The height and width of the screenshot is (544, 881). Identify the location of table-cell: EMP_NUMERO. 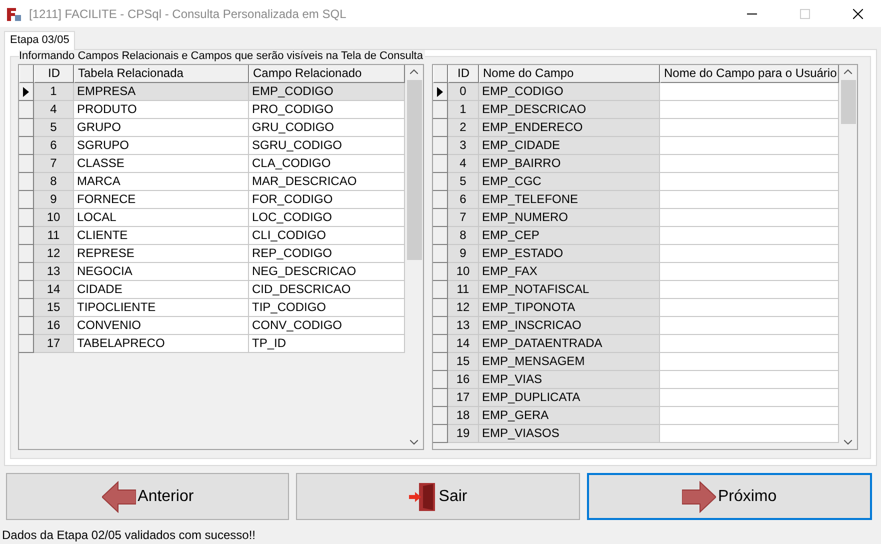
(569, 218).